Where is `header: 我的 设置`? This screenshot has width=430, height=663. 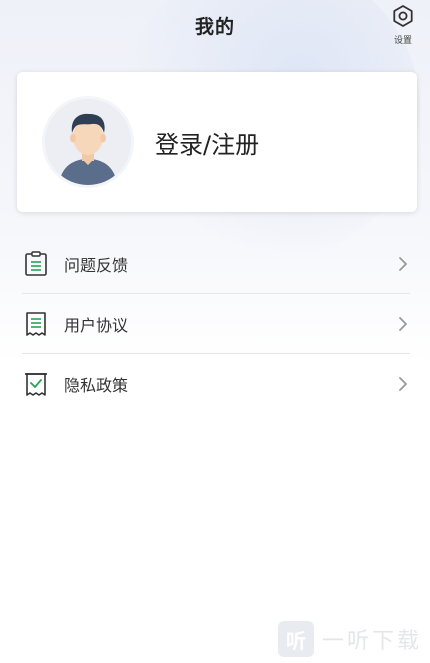 header: 我的 设置 is located at coordinates (215, 25).